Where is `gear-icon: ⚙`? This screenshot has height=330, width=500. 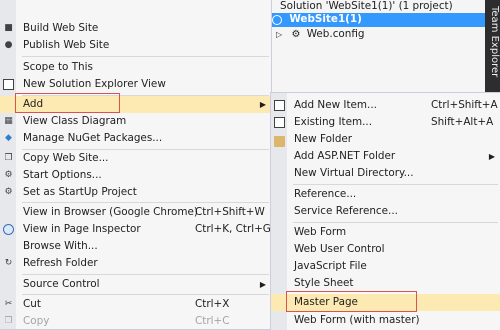 gear-icon: ⚙ is located at coordinates (8, 175).